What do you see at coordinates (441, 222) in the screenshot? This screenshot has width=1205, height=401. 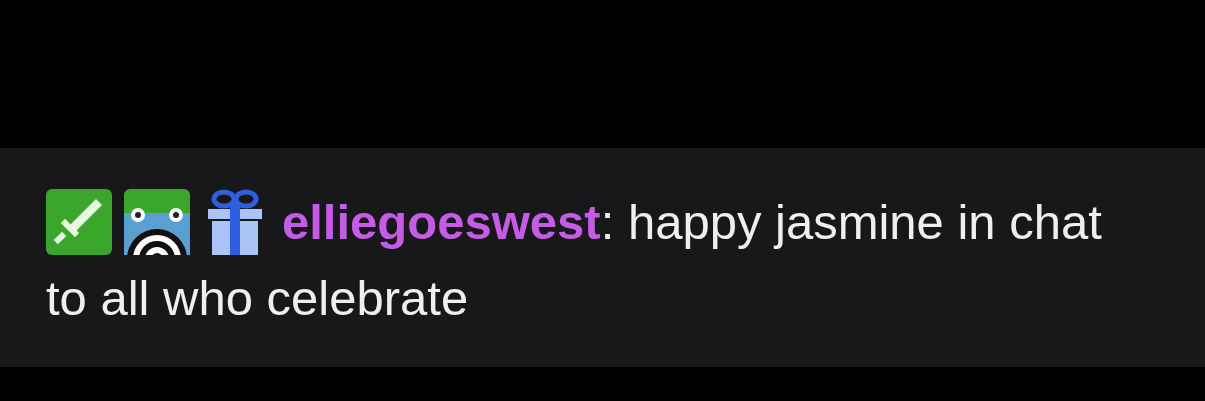 I see `username: elliegoeswest` at bounding box center [441, 222].